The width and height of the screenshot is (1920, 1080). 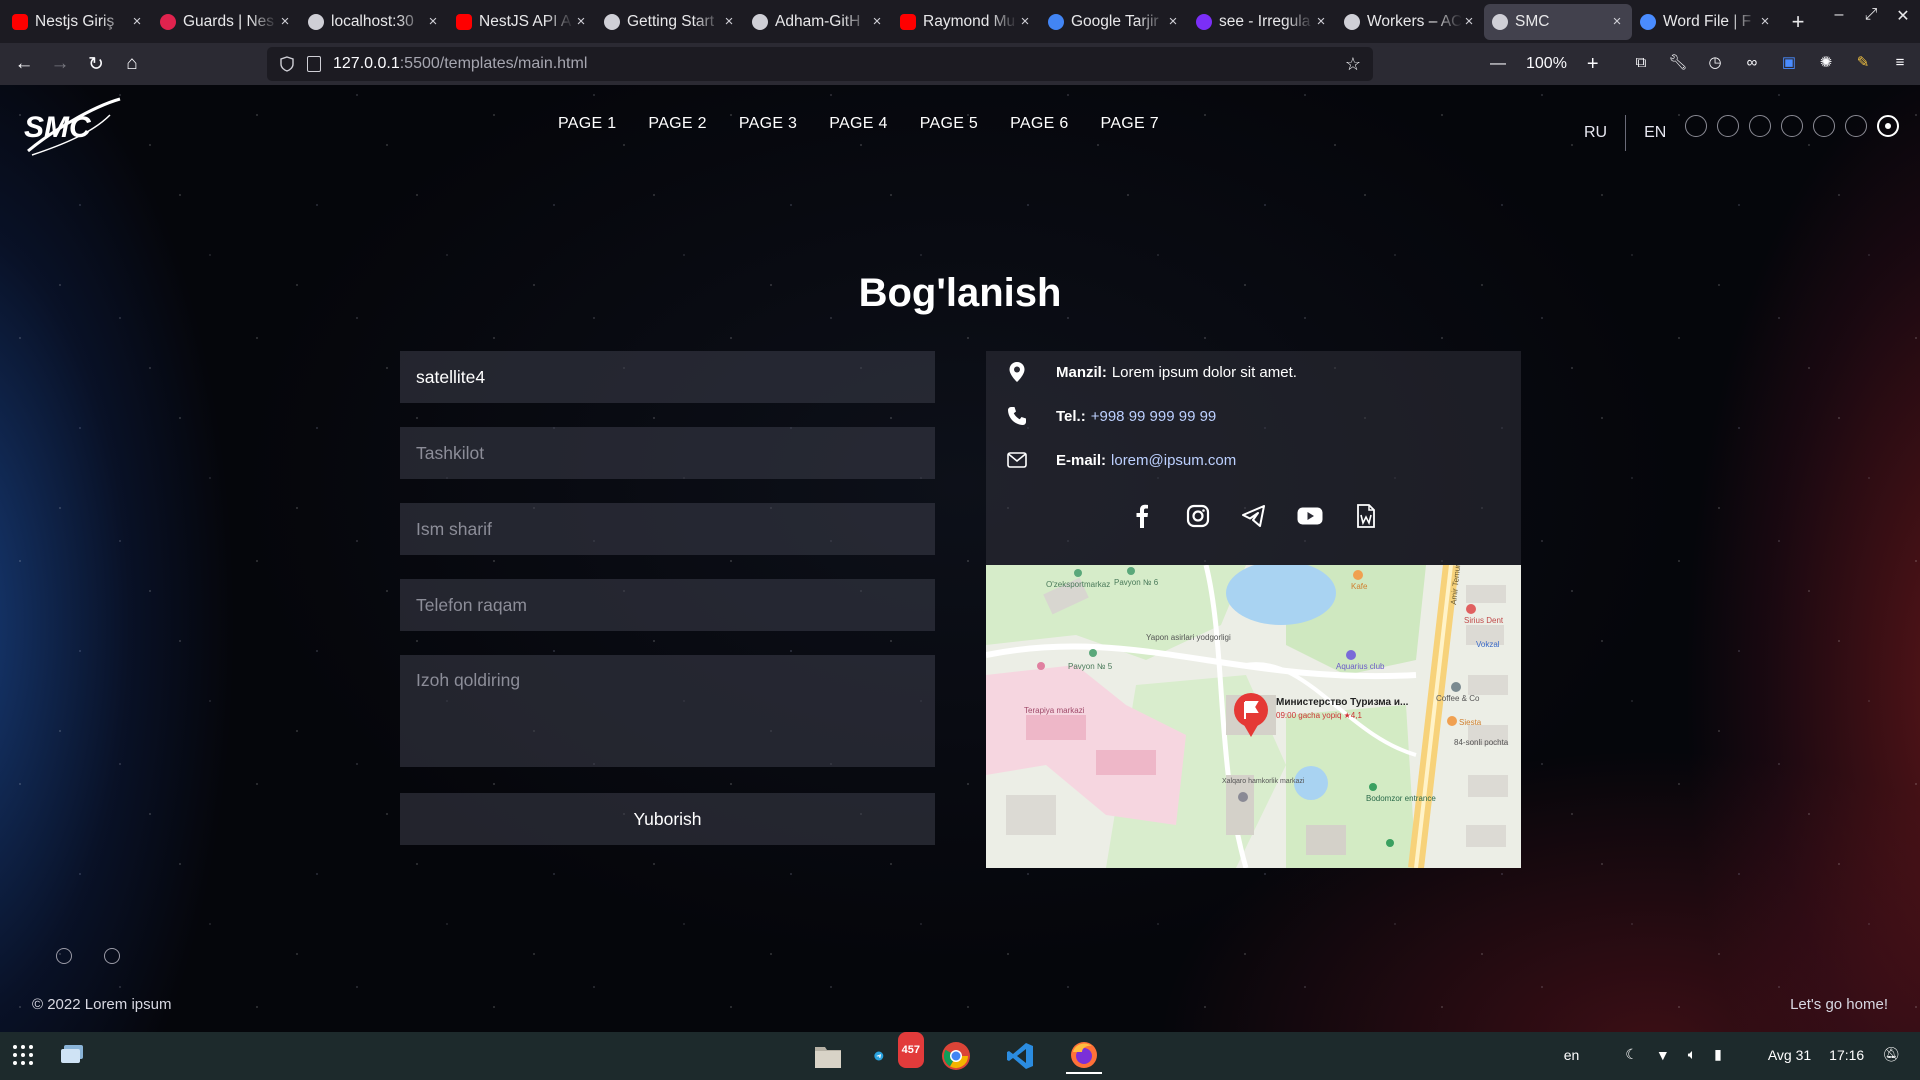 I want to click on nav-link-page-4: PAGE 4, so click(x=858, y=124).